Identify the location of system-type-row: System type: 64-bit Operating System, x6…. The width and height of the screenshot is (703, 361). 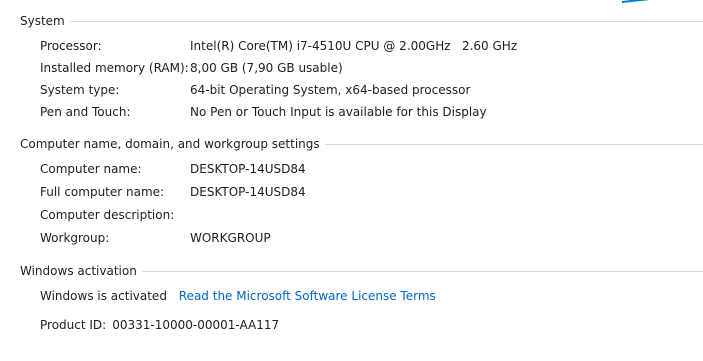
(371, 90).